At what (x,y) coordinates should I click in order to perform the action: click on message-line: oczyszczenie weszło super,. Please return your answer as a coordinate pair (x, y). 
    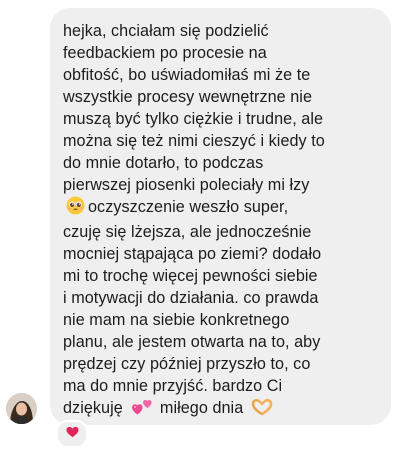
    Looking at the image, I should click on (188, 207).